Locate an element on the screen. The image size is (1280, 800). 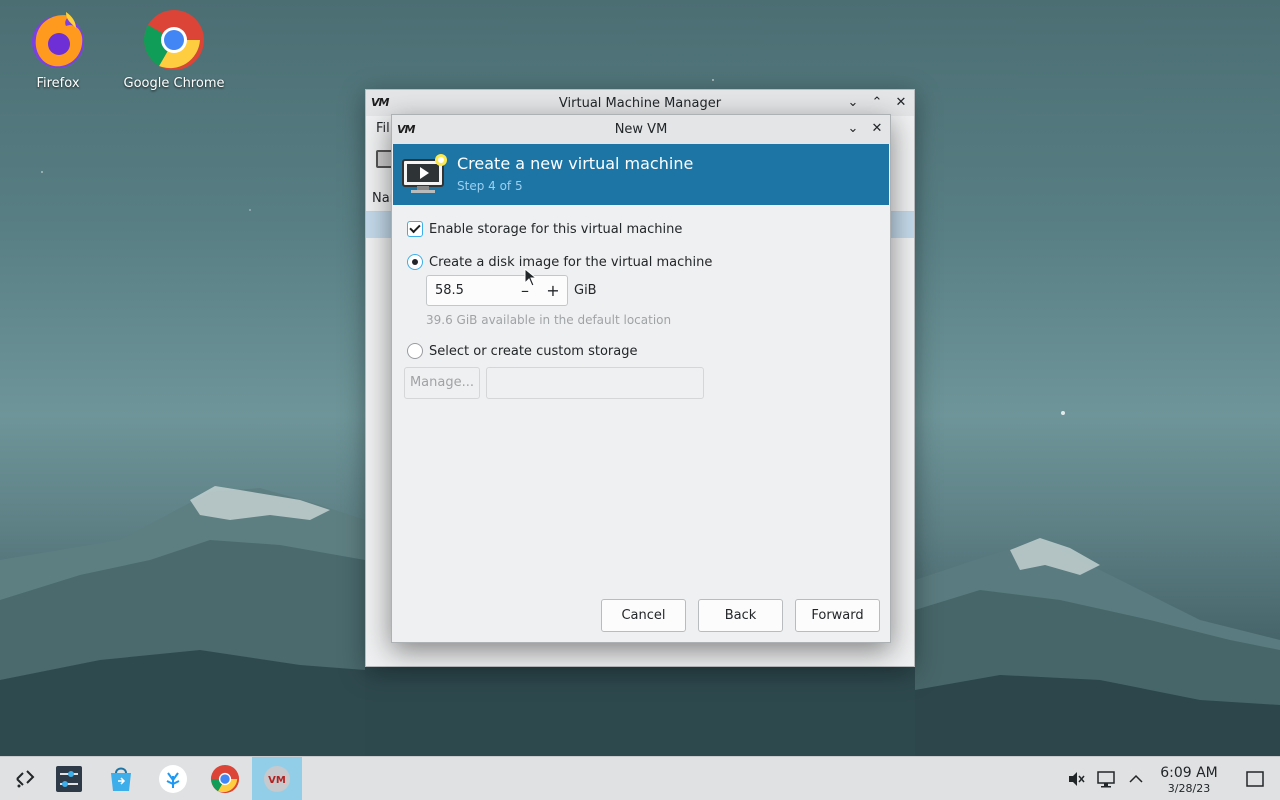
wizard-header-banner: Create a new virtual machine Step 4 of 5 is located at coordinates (641, 174).